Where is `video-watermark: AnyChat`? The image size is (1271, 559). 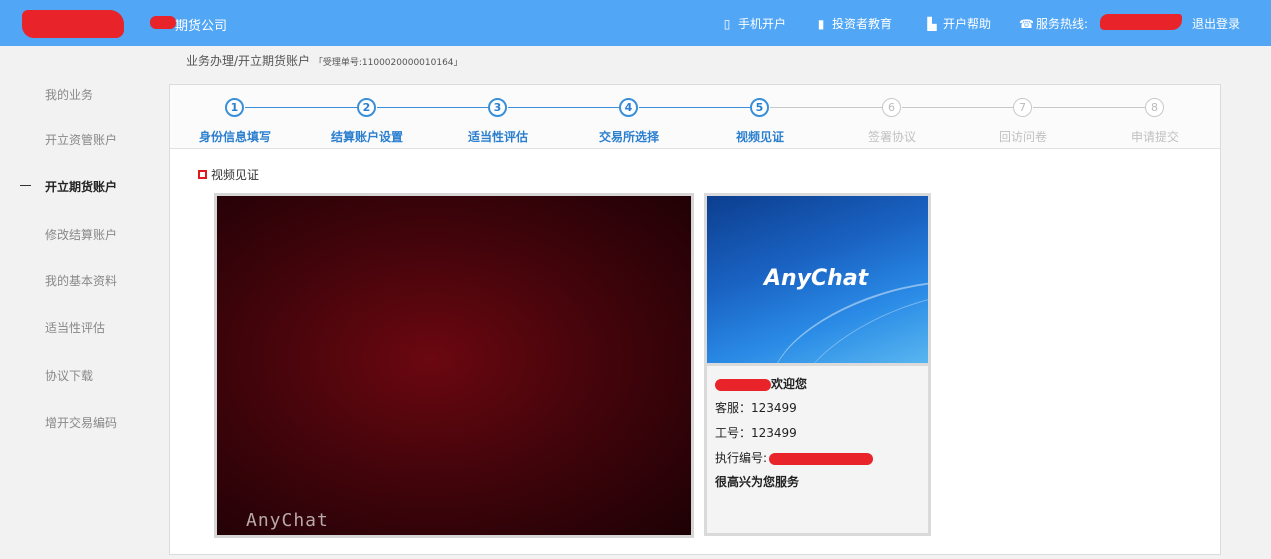
video-watermark: AnyChat is located at coordinates (287, 520).